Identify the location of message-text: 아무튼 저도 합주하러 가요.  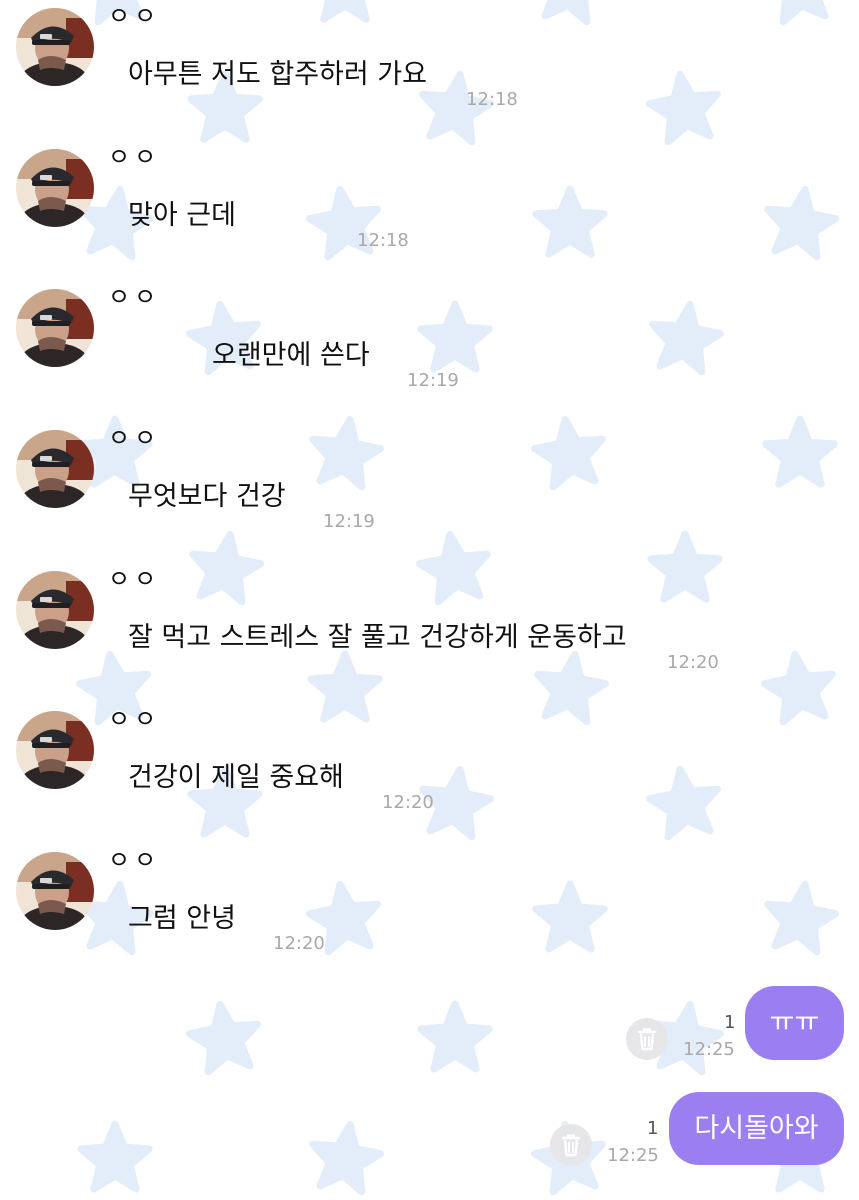
(277, 71).